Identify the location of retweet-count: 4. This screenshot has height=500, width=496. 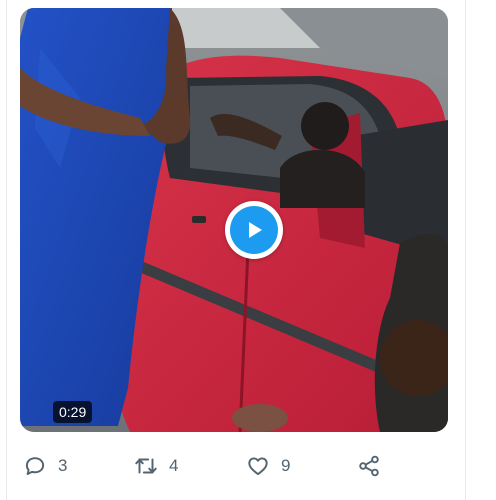
(174, 465).